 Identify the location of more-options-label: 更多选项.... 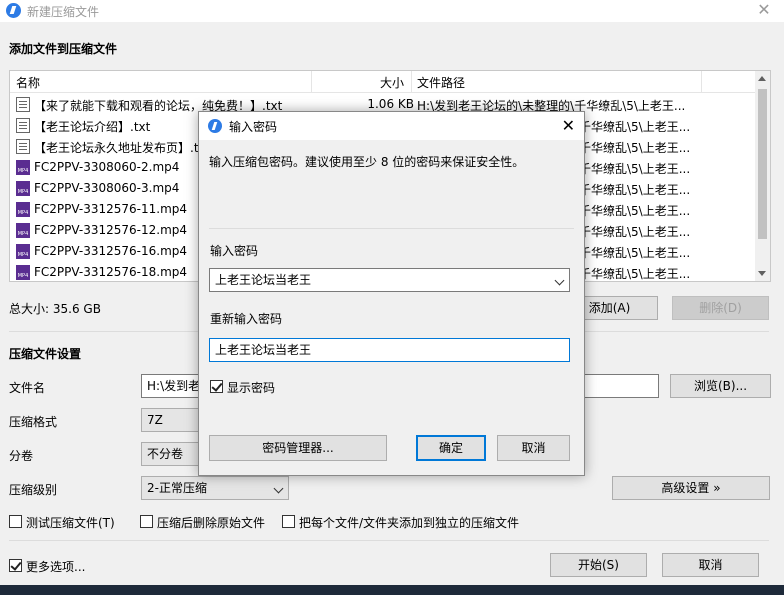
(55, 566).